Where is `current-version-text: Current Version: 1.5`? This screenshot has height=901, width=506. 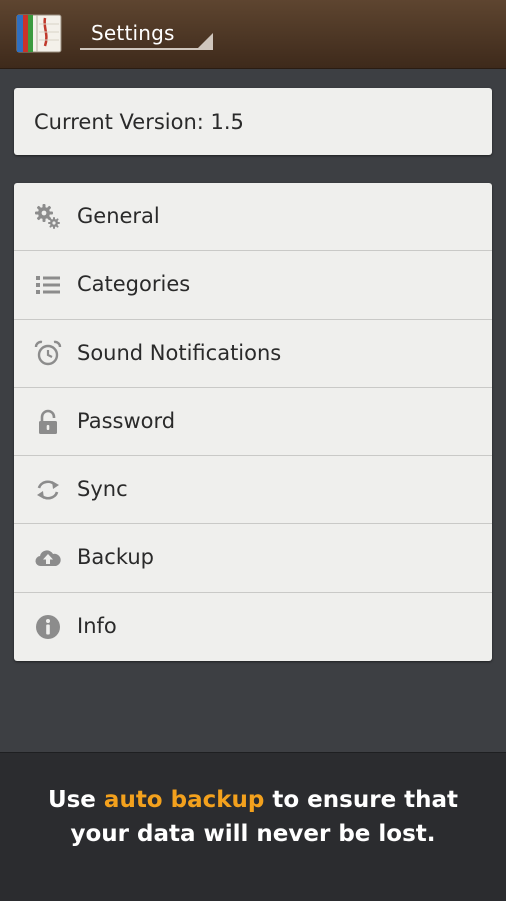
current-version-text: Current Version: 1.5 is located at coordinates (139, 122).